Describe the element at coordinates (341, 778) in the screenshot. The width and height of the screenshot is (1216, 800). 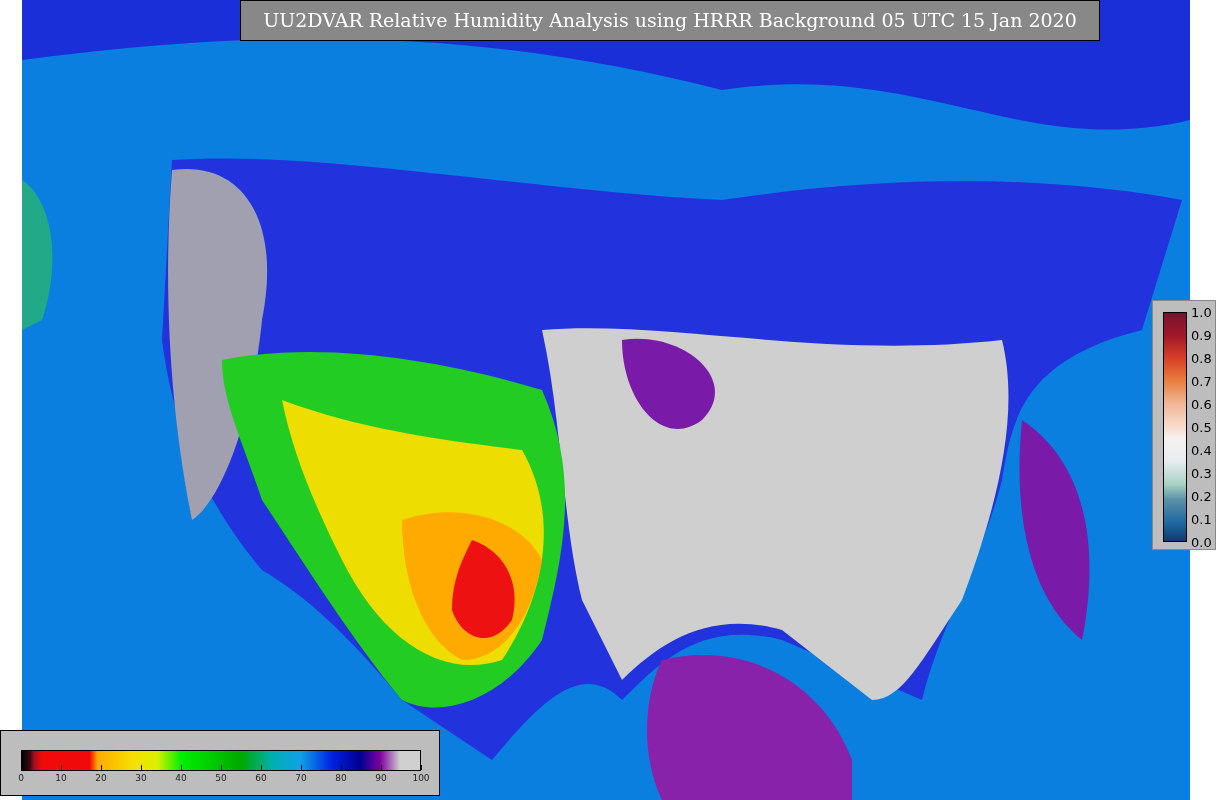
I see `scale-label: 80` at that location.